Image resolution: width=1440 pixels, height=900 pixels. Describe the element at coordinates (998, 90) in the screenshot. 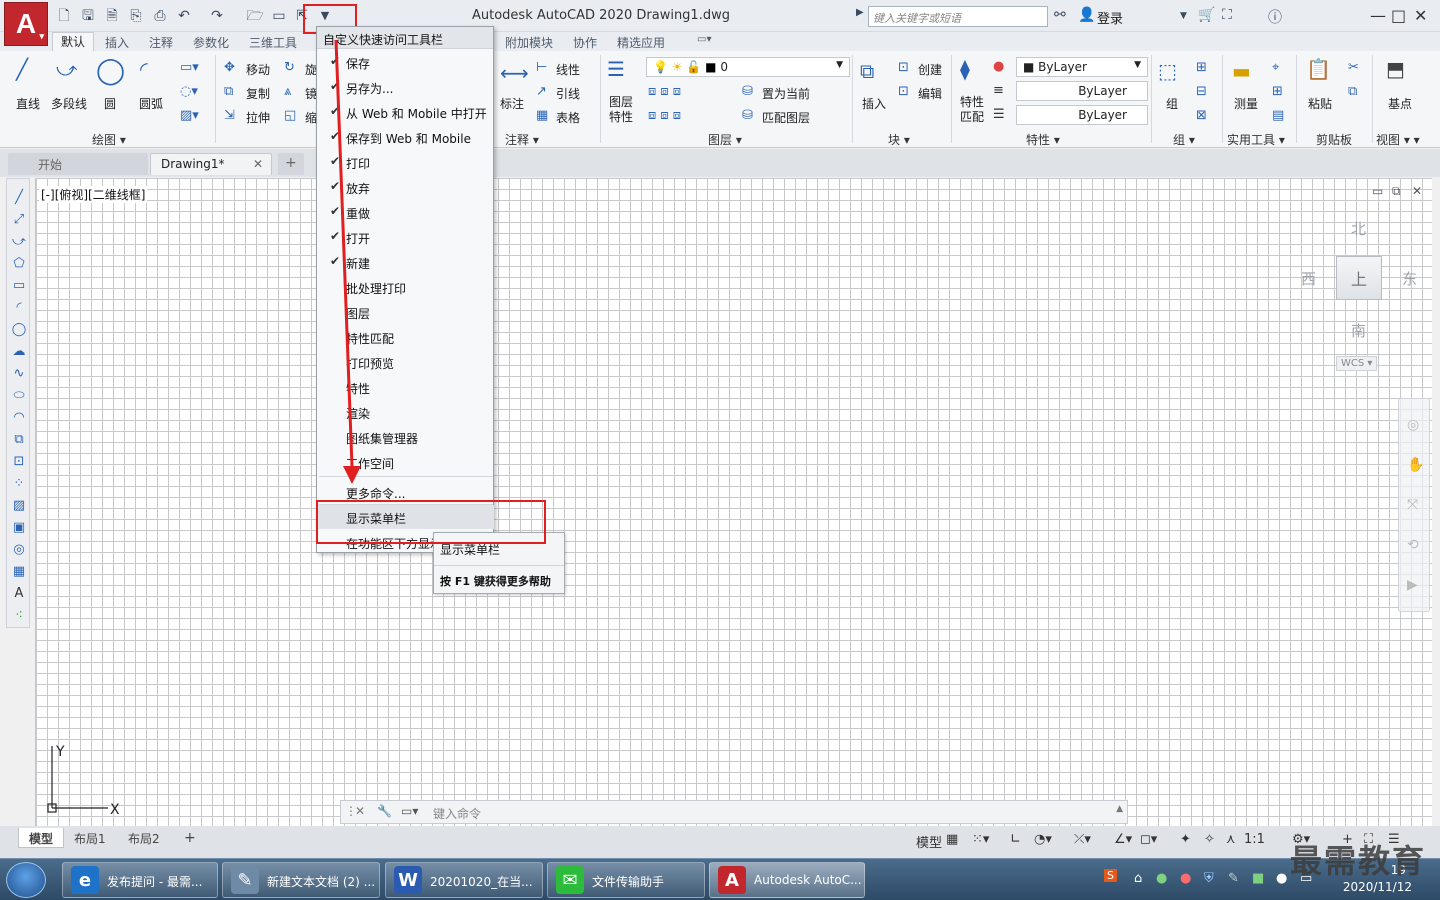

I see `lineweight-icon: ≡` at that location.